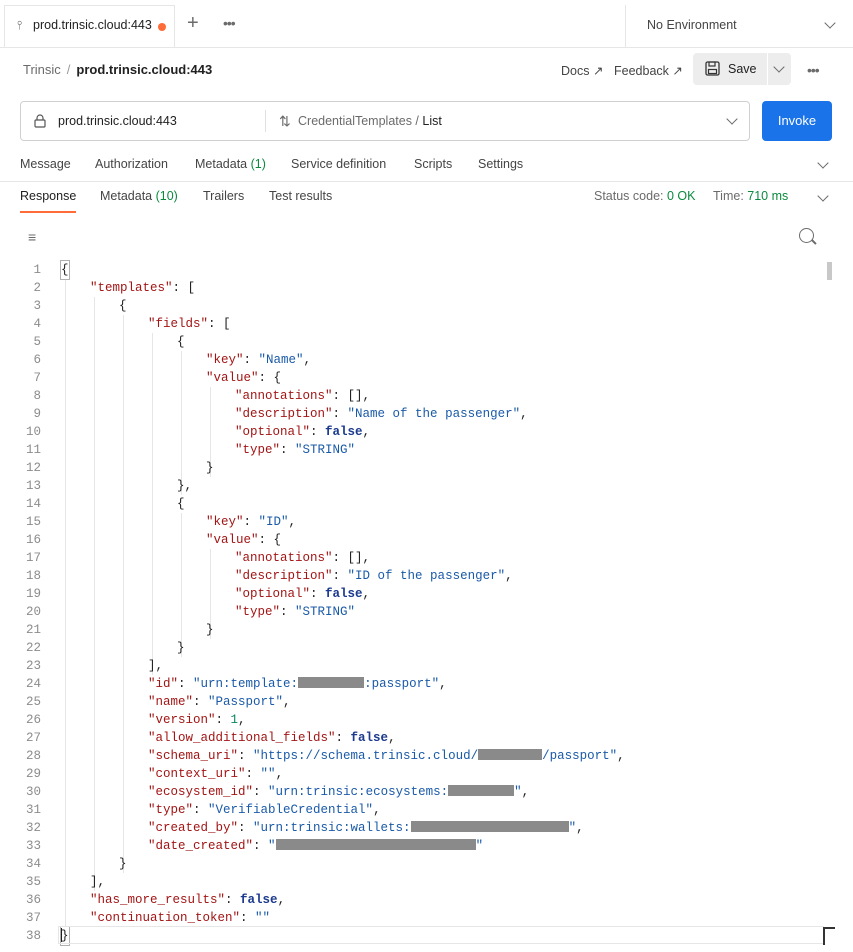 The height and width of the screenshot is (952, 853). What do you see at coordinates (33, 936) in the screenshot?
I see `line-number: 38` at bounding box center [33, 936].